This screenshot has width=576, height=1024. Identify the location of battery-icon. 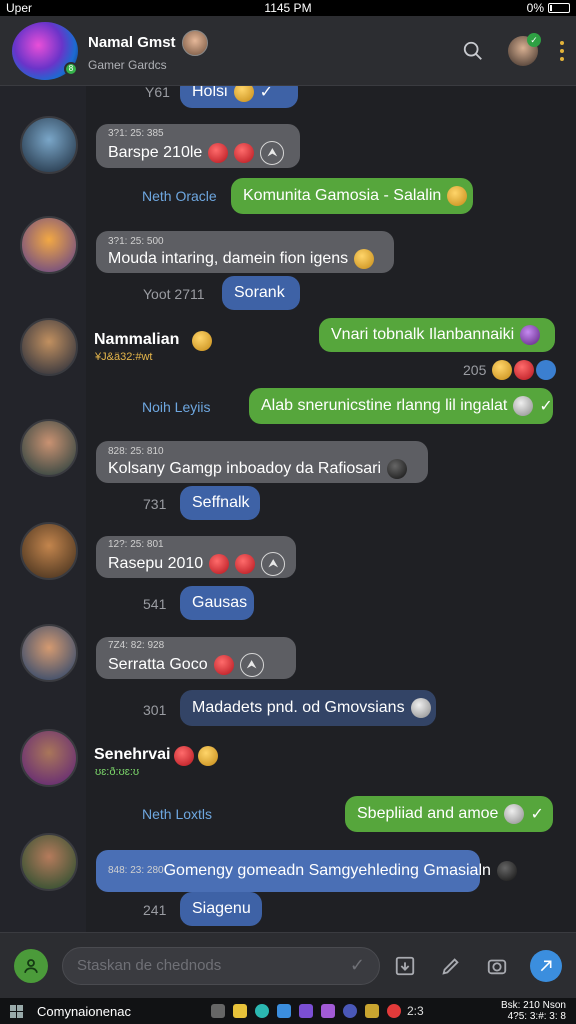
(559, 8).